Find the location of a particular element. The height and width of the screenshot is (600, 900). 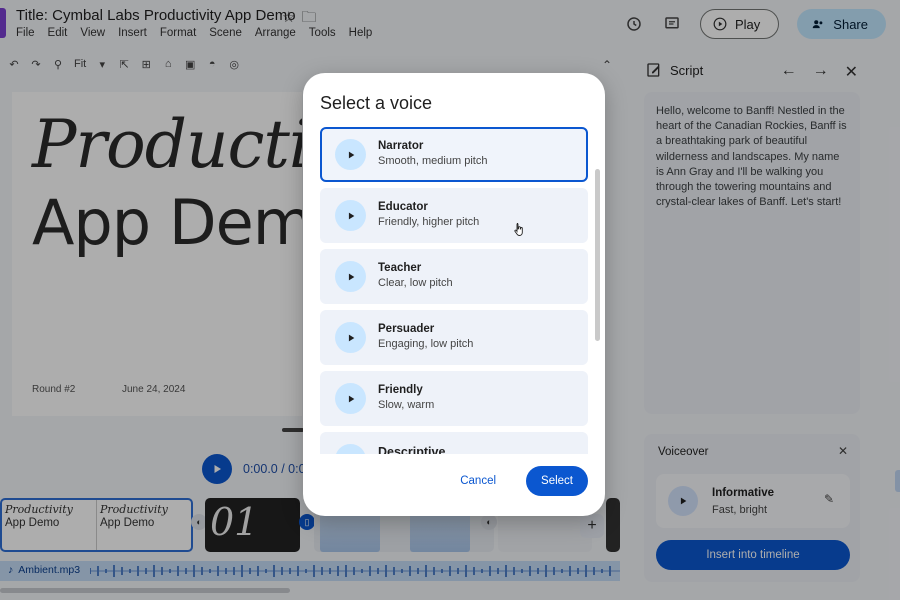

voice-option-name: Friendly is located at coordinates (400, 390).